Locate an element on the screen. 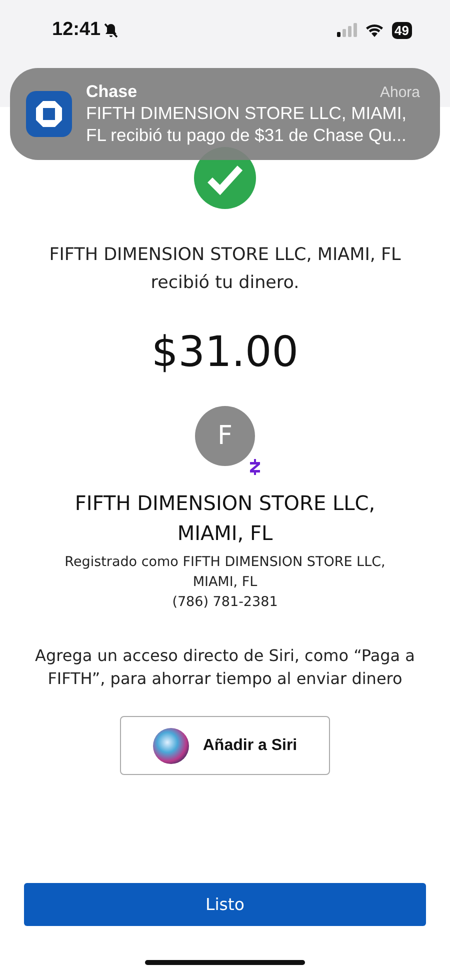 This screenshot has width=450, height=975. confirmation-message: FIFTH DIMENSION STORE LLC, MIAMI, FL recibió tu dinero. is located at coordinates (225, 269).